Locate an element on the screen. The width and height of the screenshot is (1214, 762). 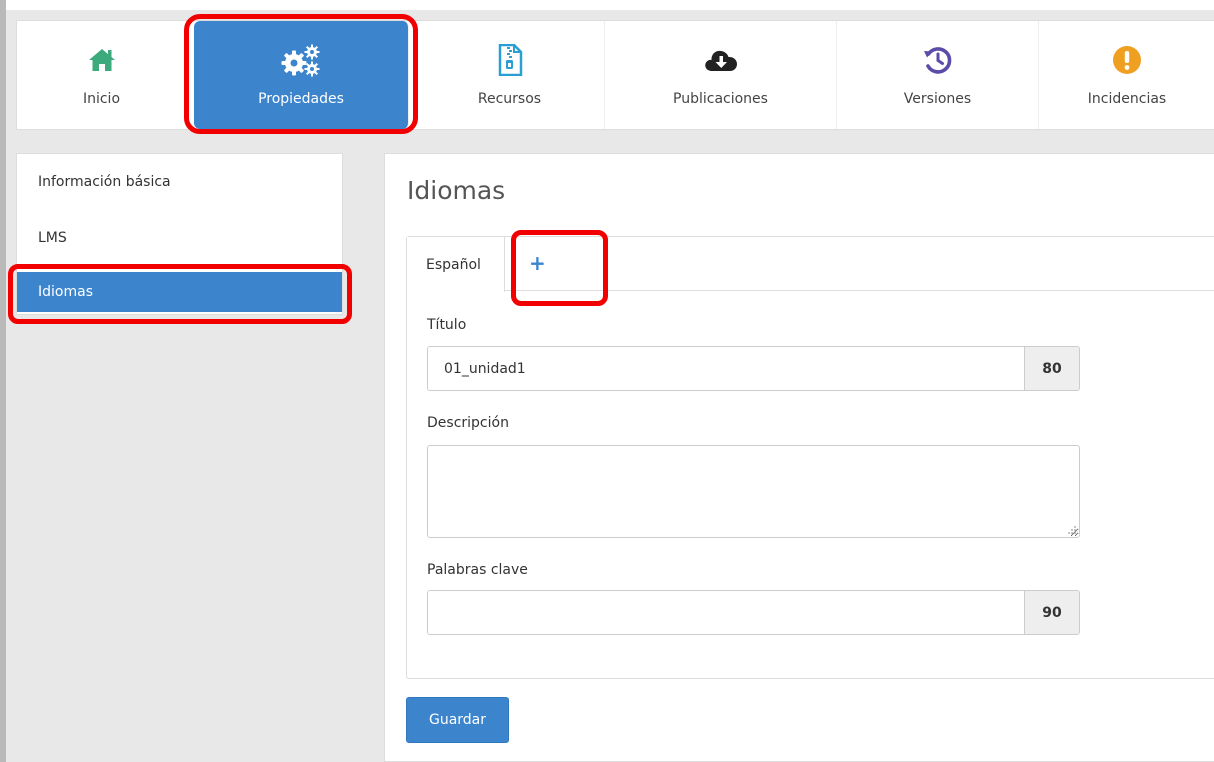
nav-item-incidencias: Incidencias is located at coordinates (1126, 75).